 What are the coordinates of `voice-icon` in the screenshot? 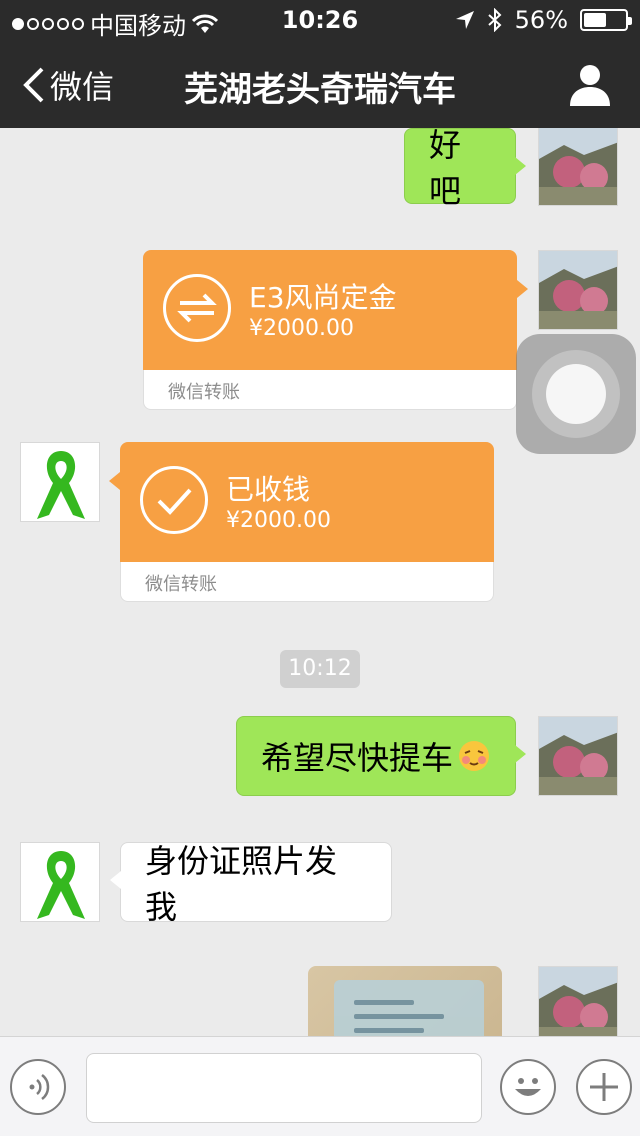 It's located at (39, 1087).